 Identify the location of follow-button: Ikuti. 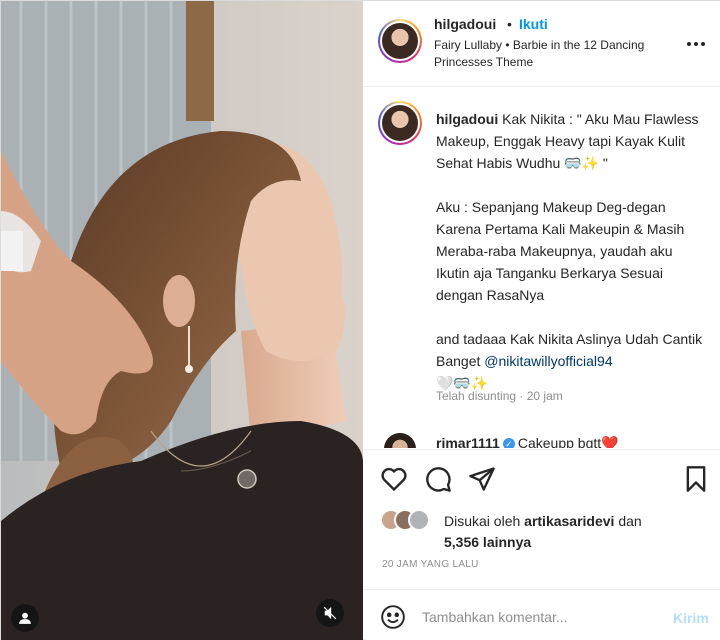
(533, 24).